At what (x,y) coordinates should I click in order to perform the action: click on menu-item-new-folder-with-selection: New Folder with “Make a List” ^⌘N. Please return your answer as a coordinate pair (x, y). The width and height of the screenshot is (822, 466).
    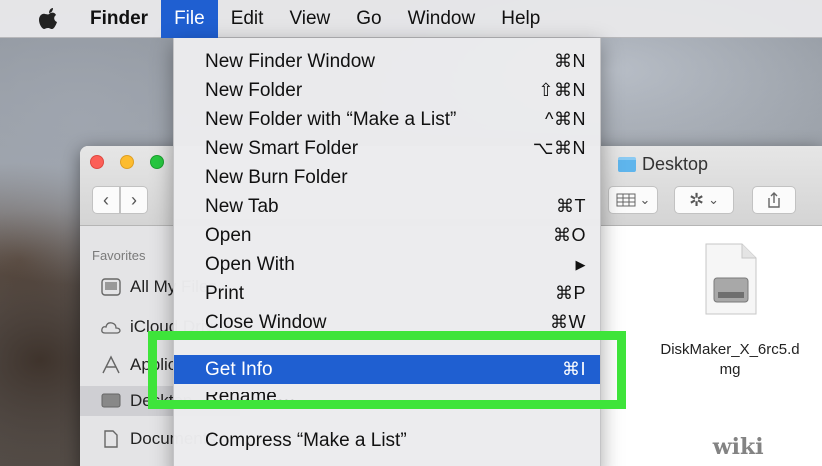
    Looking at the image, I should click on (387, 119).